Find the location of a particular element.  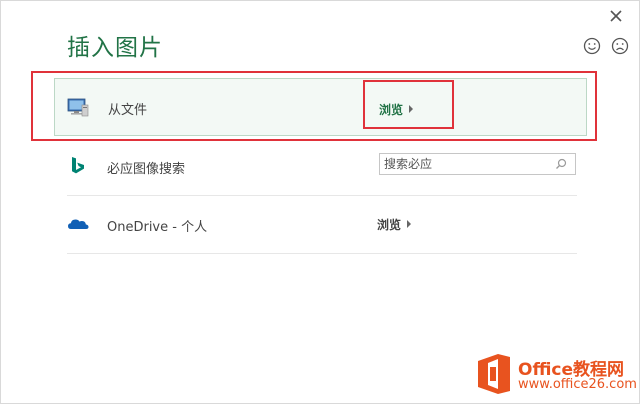

bing-search-input is located at coordinates (464, 164).